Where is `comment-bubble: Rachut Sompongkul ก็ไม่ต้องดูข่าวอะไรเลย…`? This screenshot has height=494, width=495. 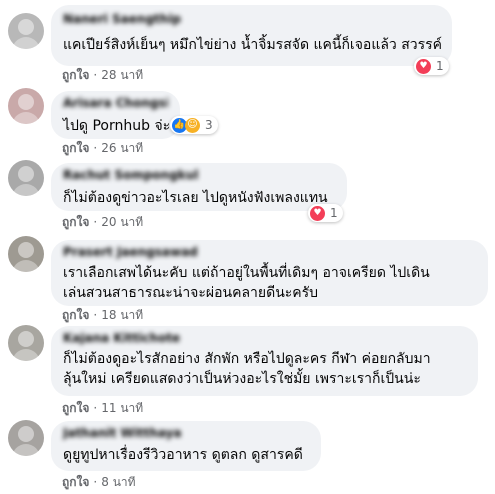
comment-bubble: Rachut Sompongkul ก็ไม่ต้องดูข่าวอะไรเลย… is located at coordinates (199, 187).